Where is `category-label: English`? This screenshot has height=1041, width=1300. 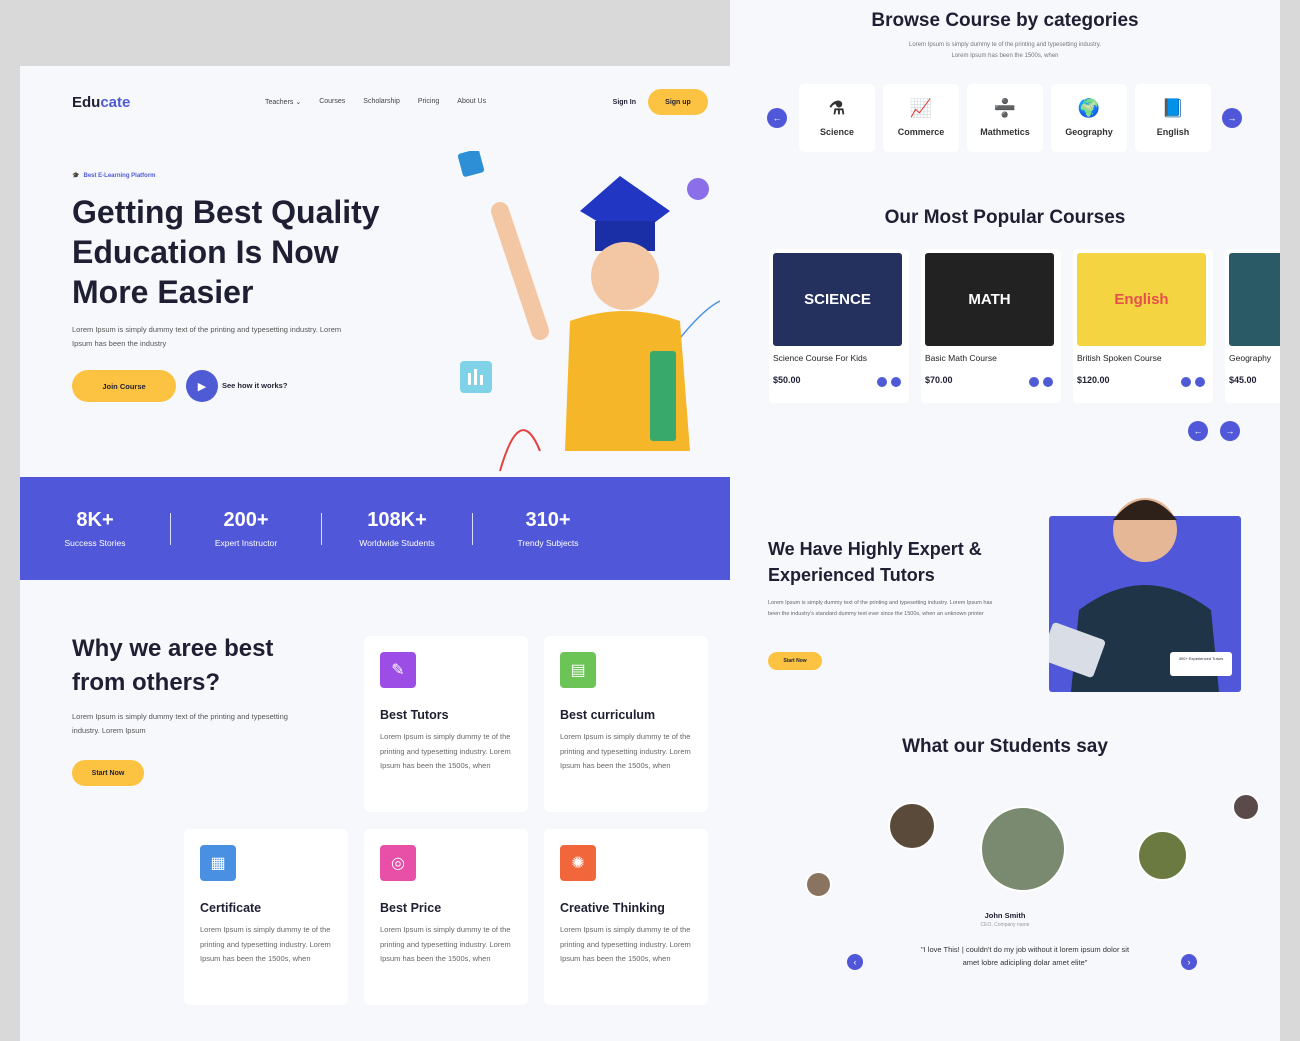 category-label: English is located at coordinates (1173, 132).